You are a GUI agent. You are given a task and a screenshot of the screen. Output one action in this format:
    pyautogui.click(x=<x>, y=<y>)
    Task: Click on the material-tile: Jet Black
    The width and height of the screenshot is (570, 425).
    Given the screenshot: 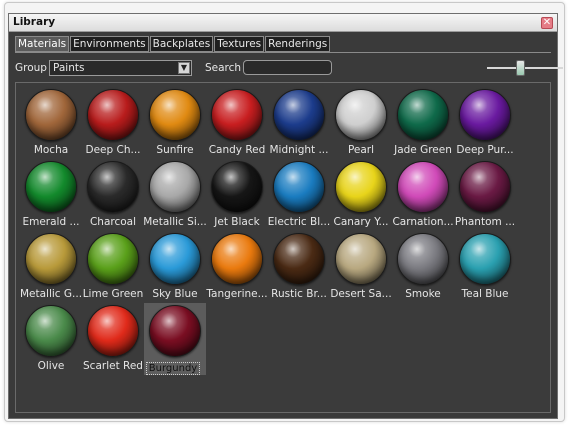 What is the action you would take?
    pyautogui.click(x=237, y=195)
    